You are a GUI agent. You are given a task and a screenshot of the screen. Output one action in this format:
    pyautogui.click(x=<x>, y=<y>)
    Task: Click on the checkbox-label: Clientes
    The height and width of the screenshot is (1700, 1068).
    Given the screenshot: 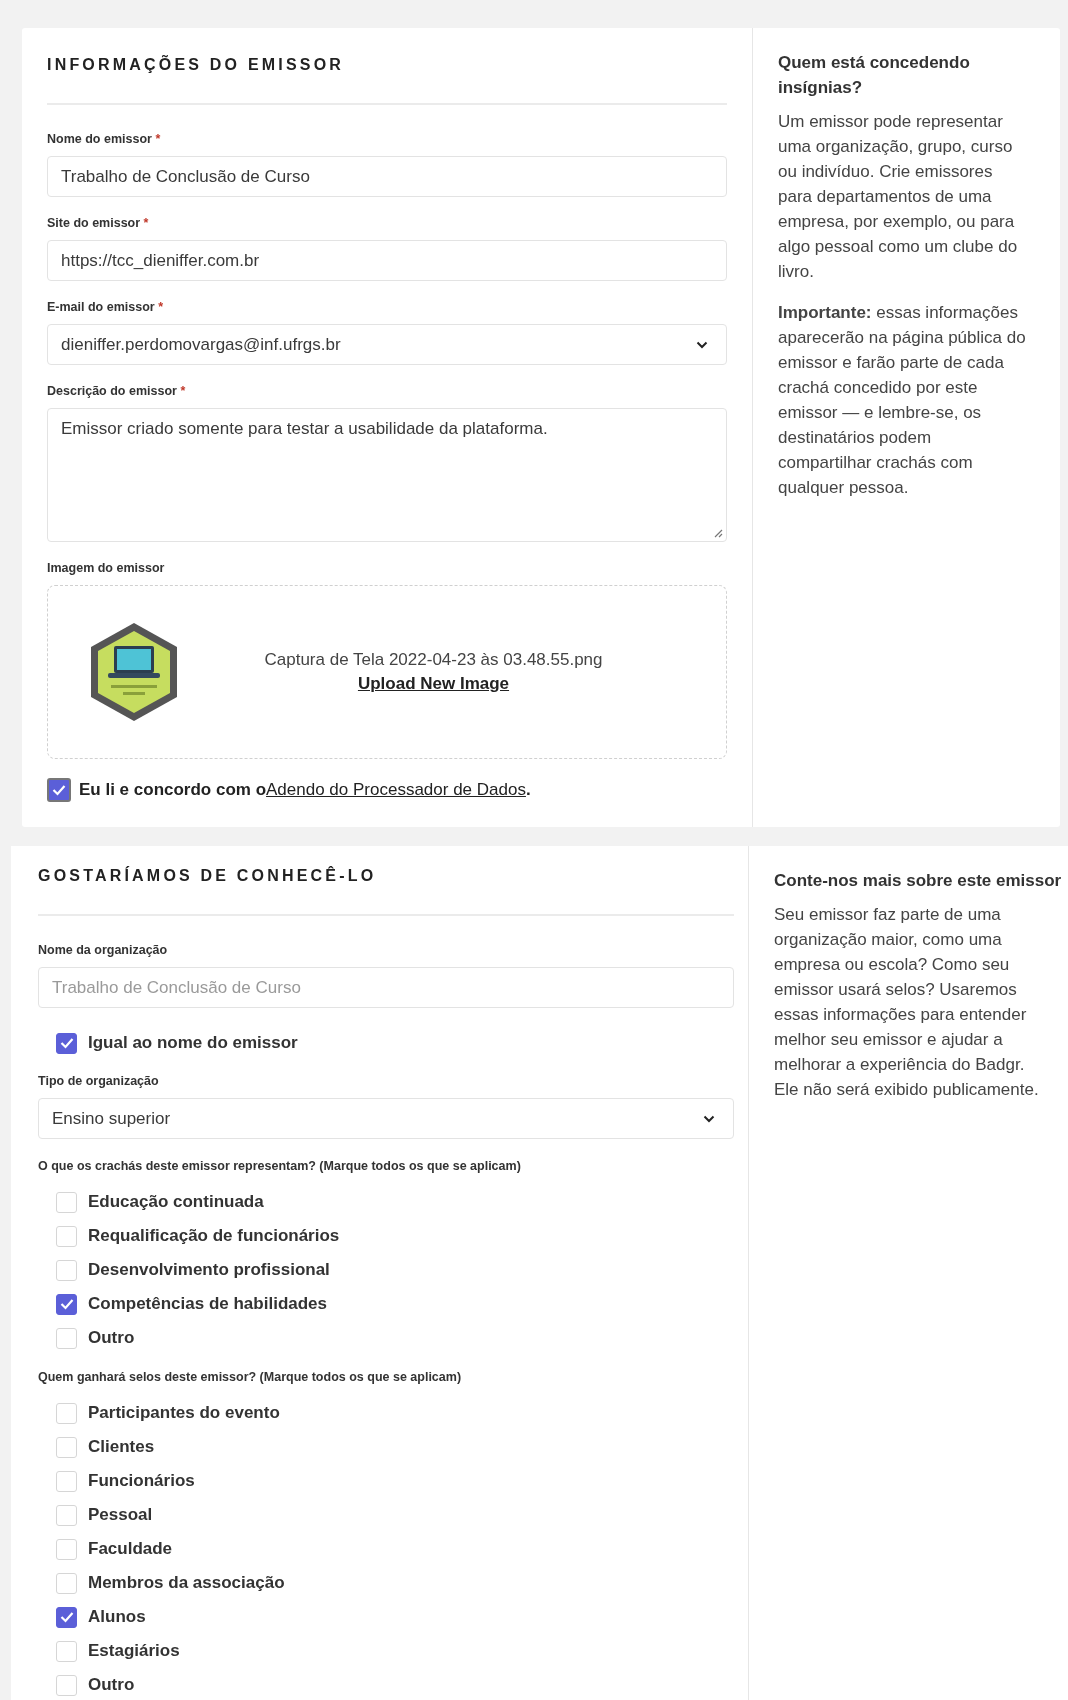 What is the action you would take?
    pyautogui.click(x=121, y=1447)
    